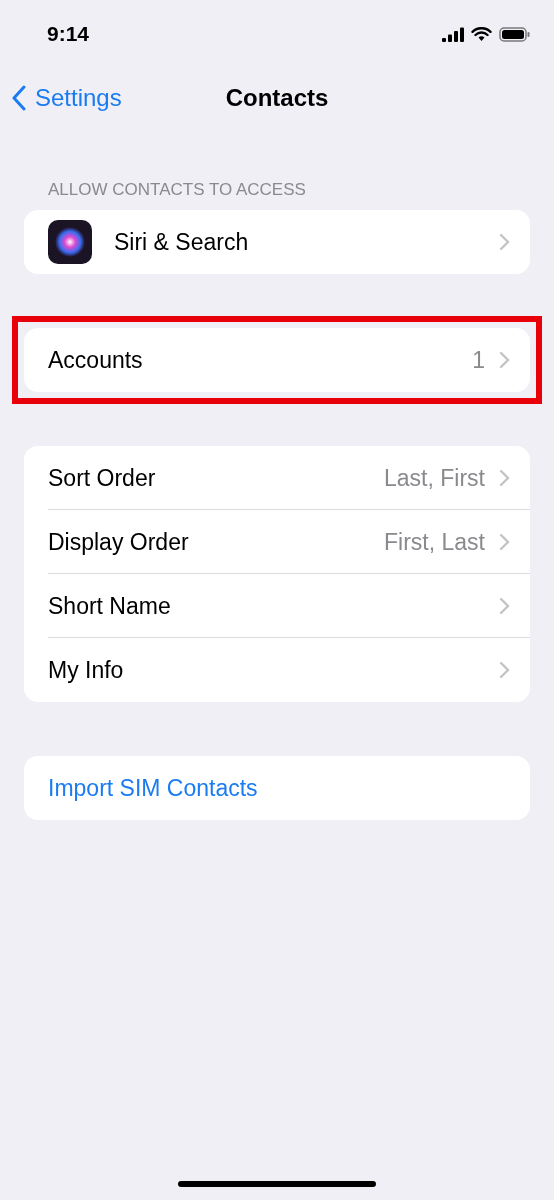 Image resolution: width=554 pixels, height=1200 pixels. I want to click on row-label: Accounts, so click(96, 360).